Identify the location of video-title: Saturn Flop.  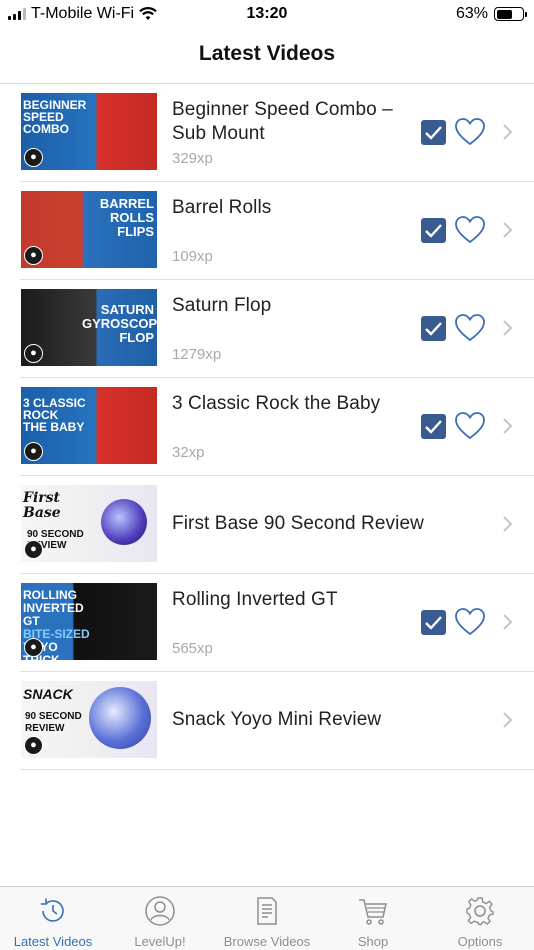
(222, 305).